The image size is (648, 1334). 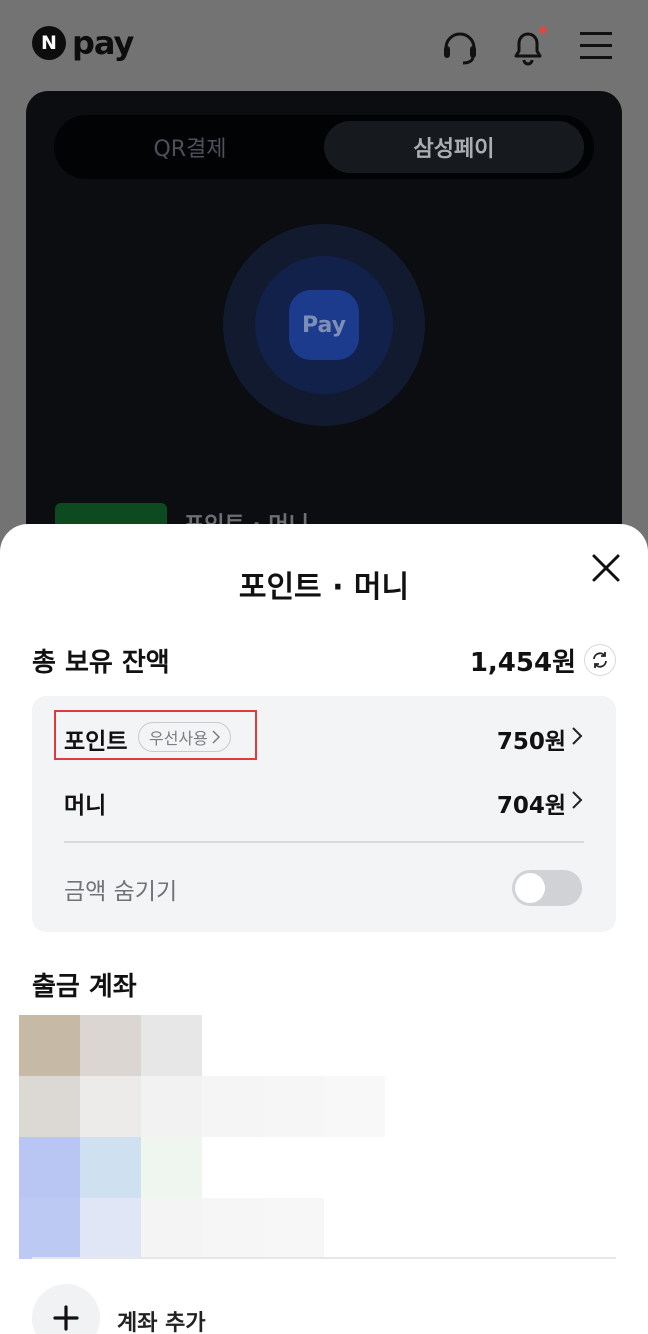 What do you see at coordinates (606, 568) in the screenshot?
I see `close-icon` at bounding box center [606, 568].